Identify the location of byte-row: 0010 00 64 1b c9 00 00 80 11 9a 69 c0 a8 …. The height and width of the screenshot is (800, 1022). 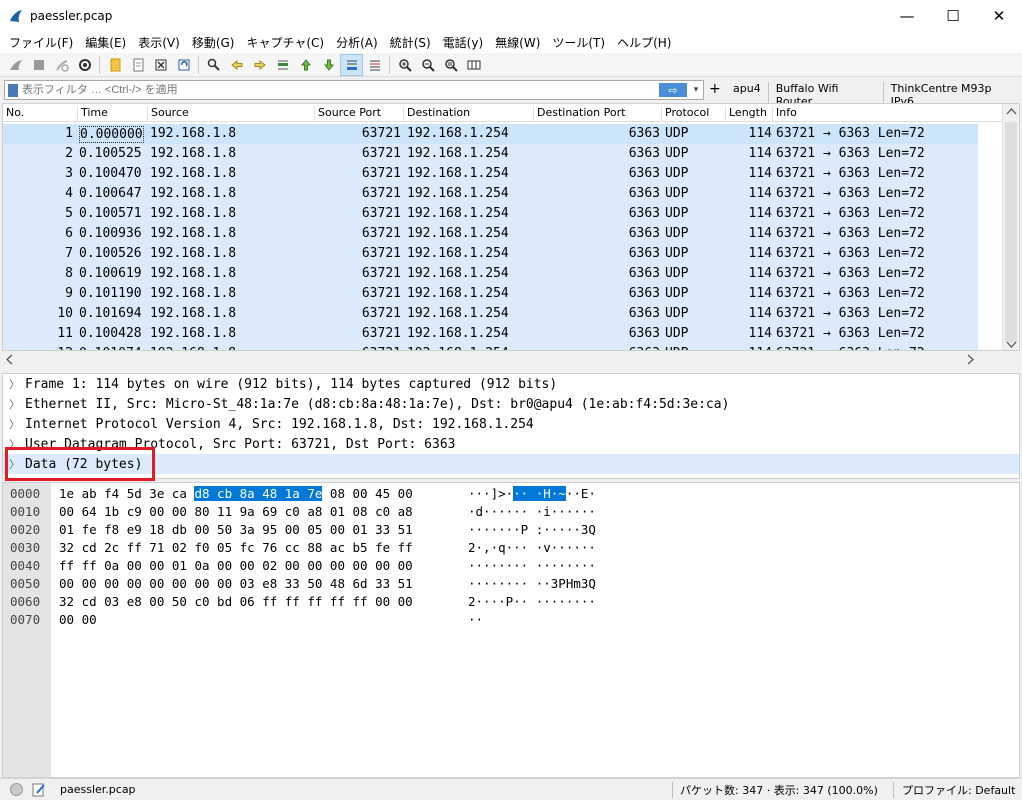
(453, 513).